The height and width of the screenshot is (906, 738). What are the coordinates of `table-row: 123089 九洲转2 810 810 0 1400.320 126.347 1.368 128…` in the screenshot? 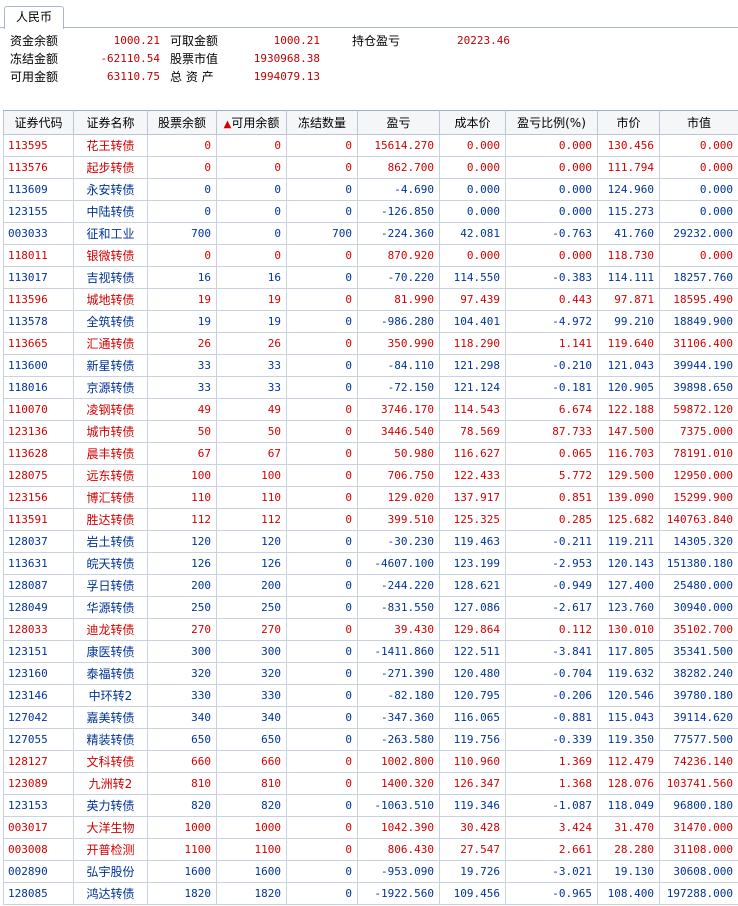 It's located at (370, 783).